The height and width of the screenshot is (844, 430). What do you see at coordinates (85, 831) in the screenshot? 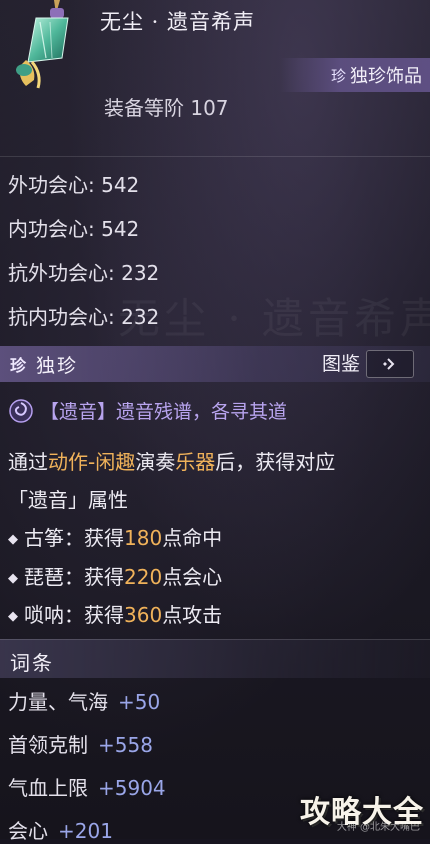
I see `affix-value: +201` at bounding box center [85, 831].